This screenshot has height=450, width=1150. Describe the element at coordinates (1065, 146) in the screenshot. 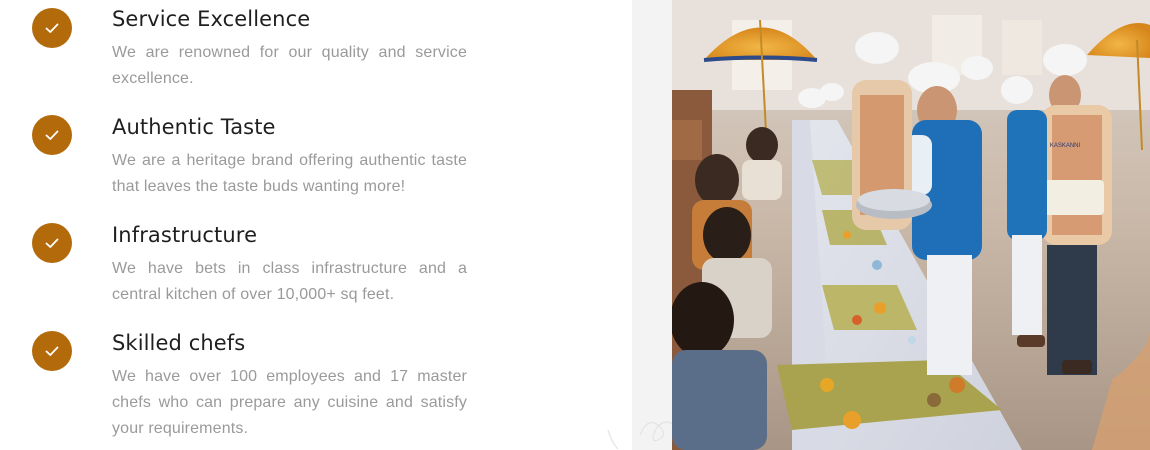

I see `apron-label: KASKANNI` at that location.